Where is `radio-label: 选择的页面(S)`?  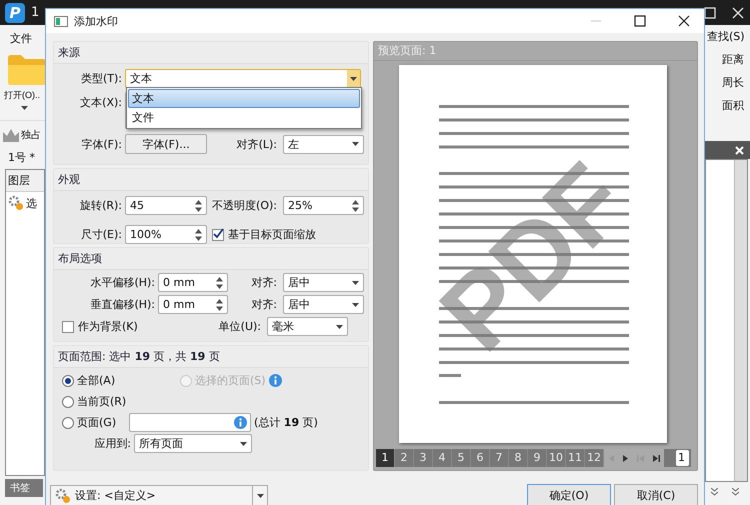
radio-label: 选择的页面(S) is located at coordinates (230, 380).